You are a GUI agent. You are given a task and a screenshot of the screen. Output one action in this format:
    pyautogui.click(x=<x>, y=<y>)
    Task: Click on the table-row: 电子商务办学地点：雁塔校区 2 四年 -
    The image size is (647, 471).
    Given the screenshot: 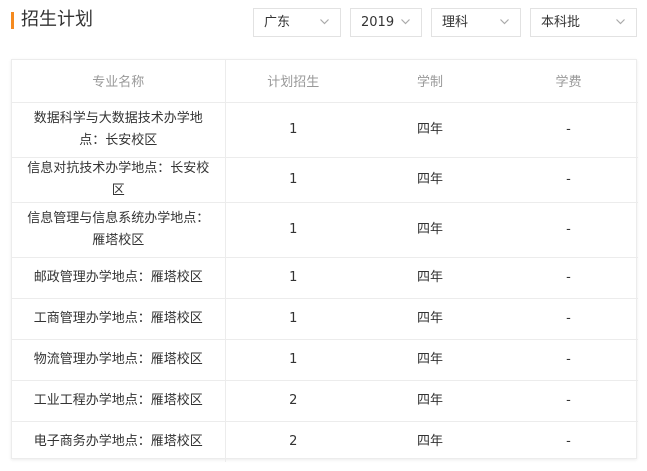 What is the action you would take?
    pyautogui.click(x=325, y=441)
    